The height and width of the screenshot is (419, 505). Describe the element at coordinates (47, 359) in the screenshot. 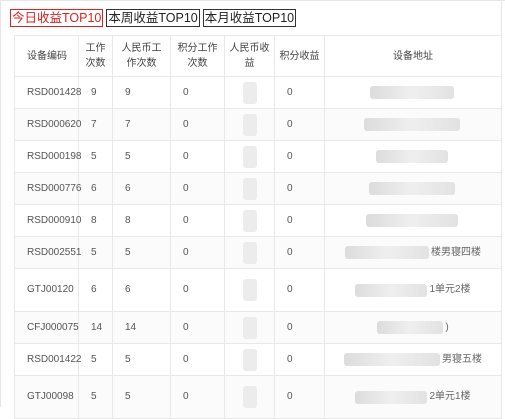

I see `cell-device-code: RSD001422` at that location.